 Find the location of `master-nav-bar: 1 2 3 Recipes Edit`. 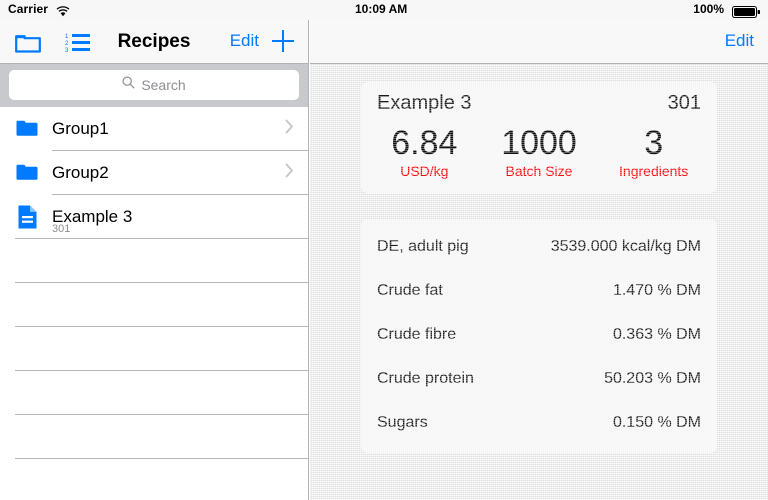

master-nav-bar: 1 2 3 Recipes Edit is located at coordinates (154, 42).